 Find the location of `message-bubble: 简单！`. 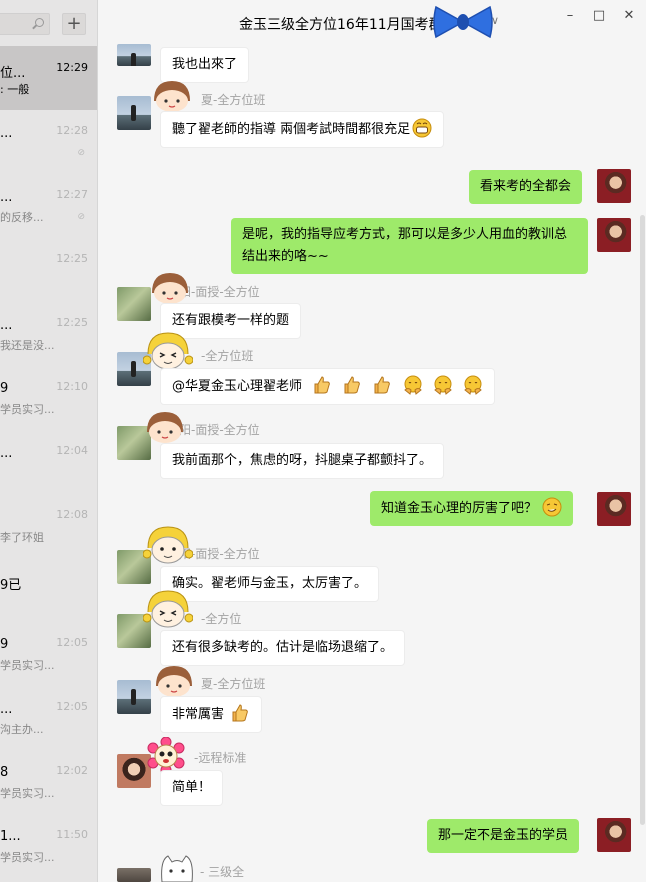

message-bubble: 简单！ is located at coordinates (192, 788).